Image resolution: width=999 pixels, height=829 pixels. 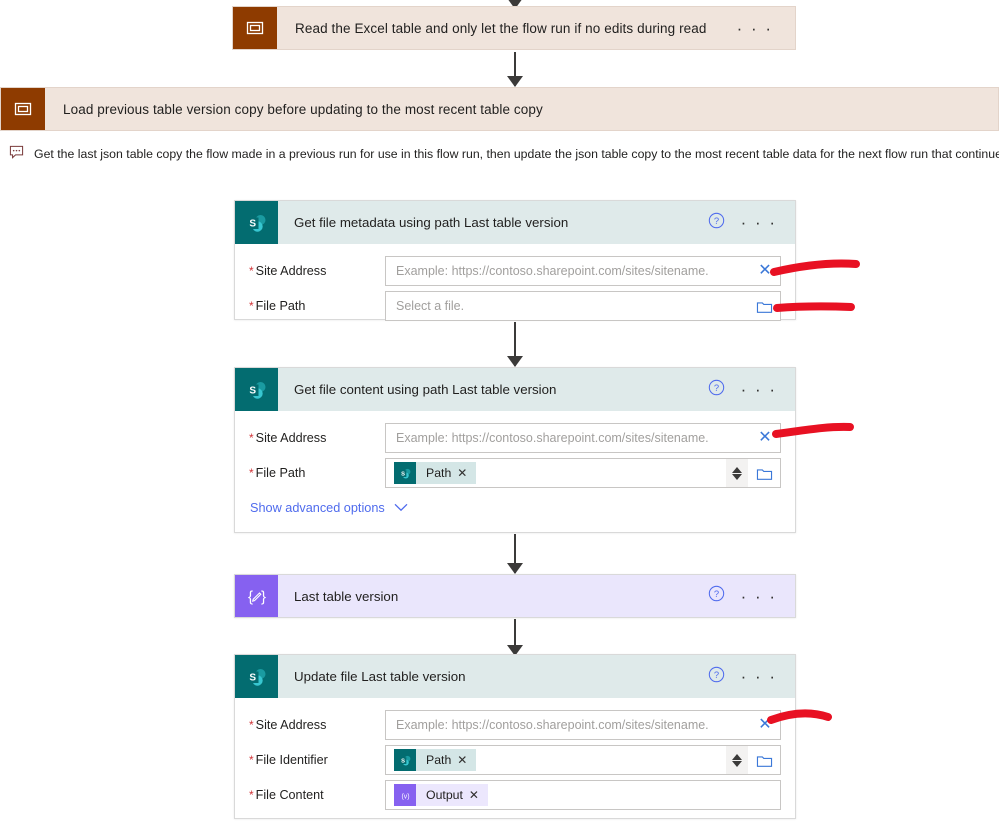 I want to click on connector-arrow-compose-to-update, so click(x=515, y=637).